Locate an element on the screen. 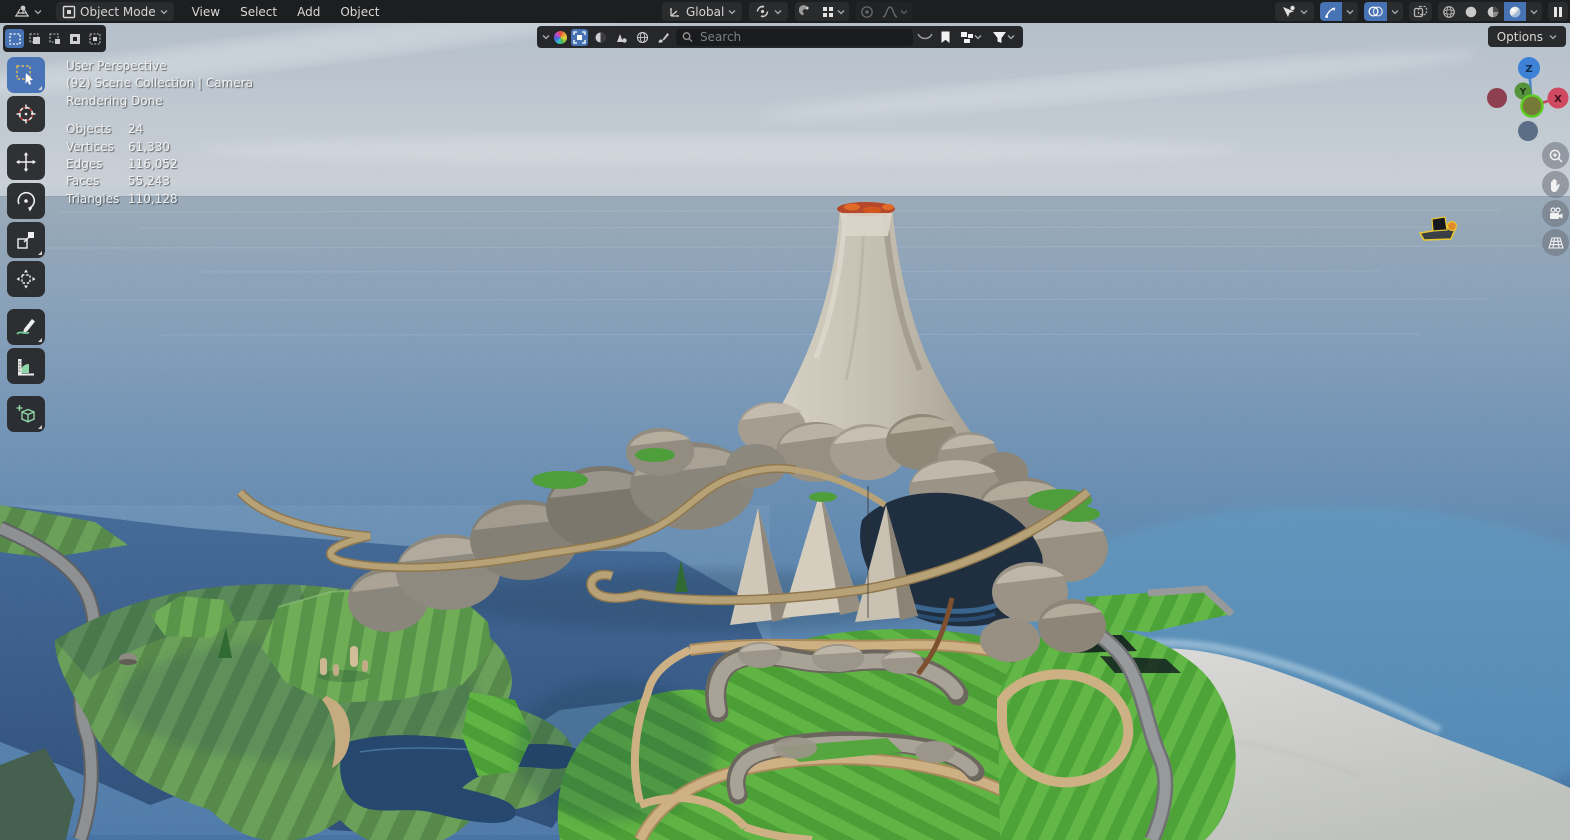 This screenshot has width=1570, height=840. gizmo-x-negative is located at coordinates (1497, 98).